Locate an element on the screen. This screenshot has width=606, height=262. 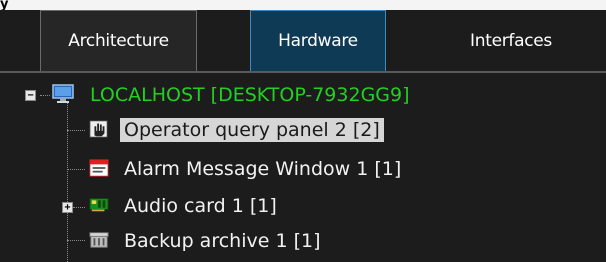
computer-monitor-icon is located at coordinates (63, 93).